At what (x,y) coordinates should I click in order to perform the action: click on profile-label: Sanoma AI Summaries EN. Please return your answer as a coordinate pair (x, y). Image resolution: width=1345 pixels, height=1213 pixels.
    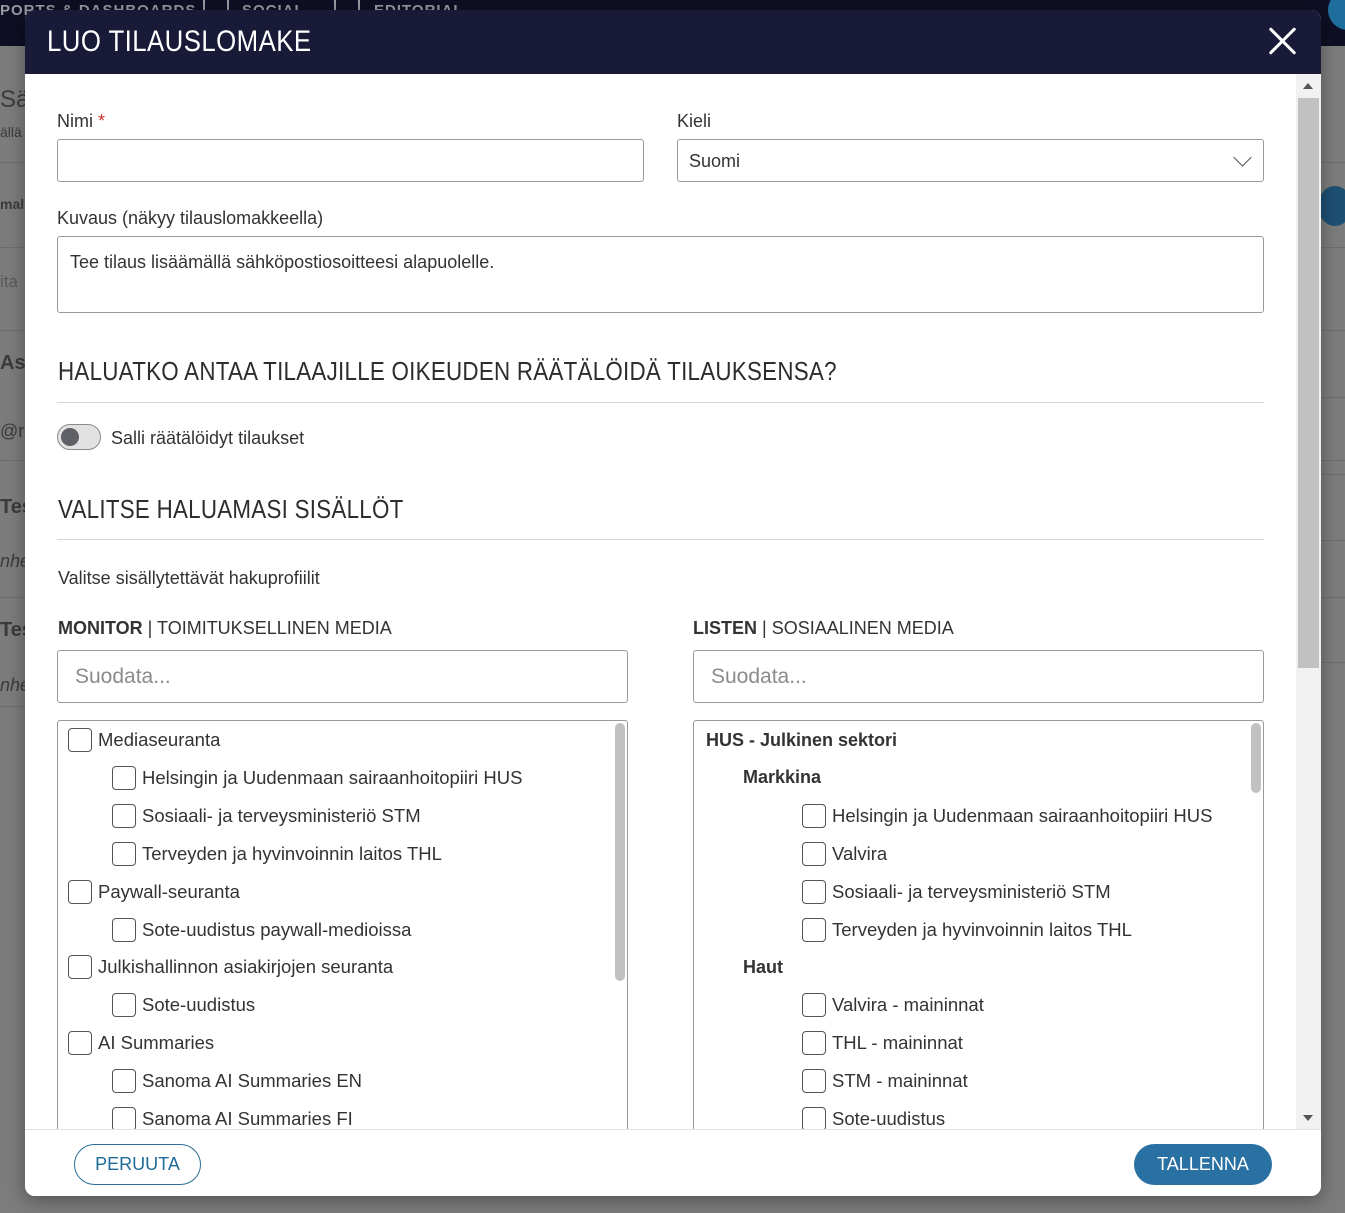
    Looking at the image, I should click on (252, 1081).